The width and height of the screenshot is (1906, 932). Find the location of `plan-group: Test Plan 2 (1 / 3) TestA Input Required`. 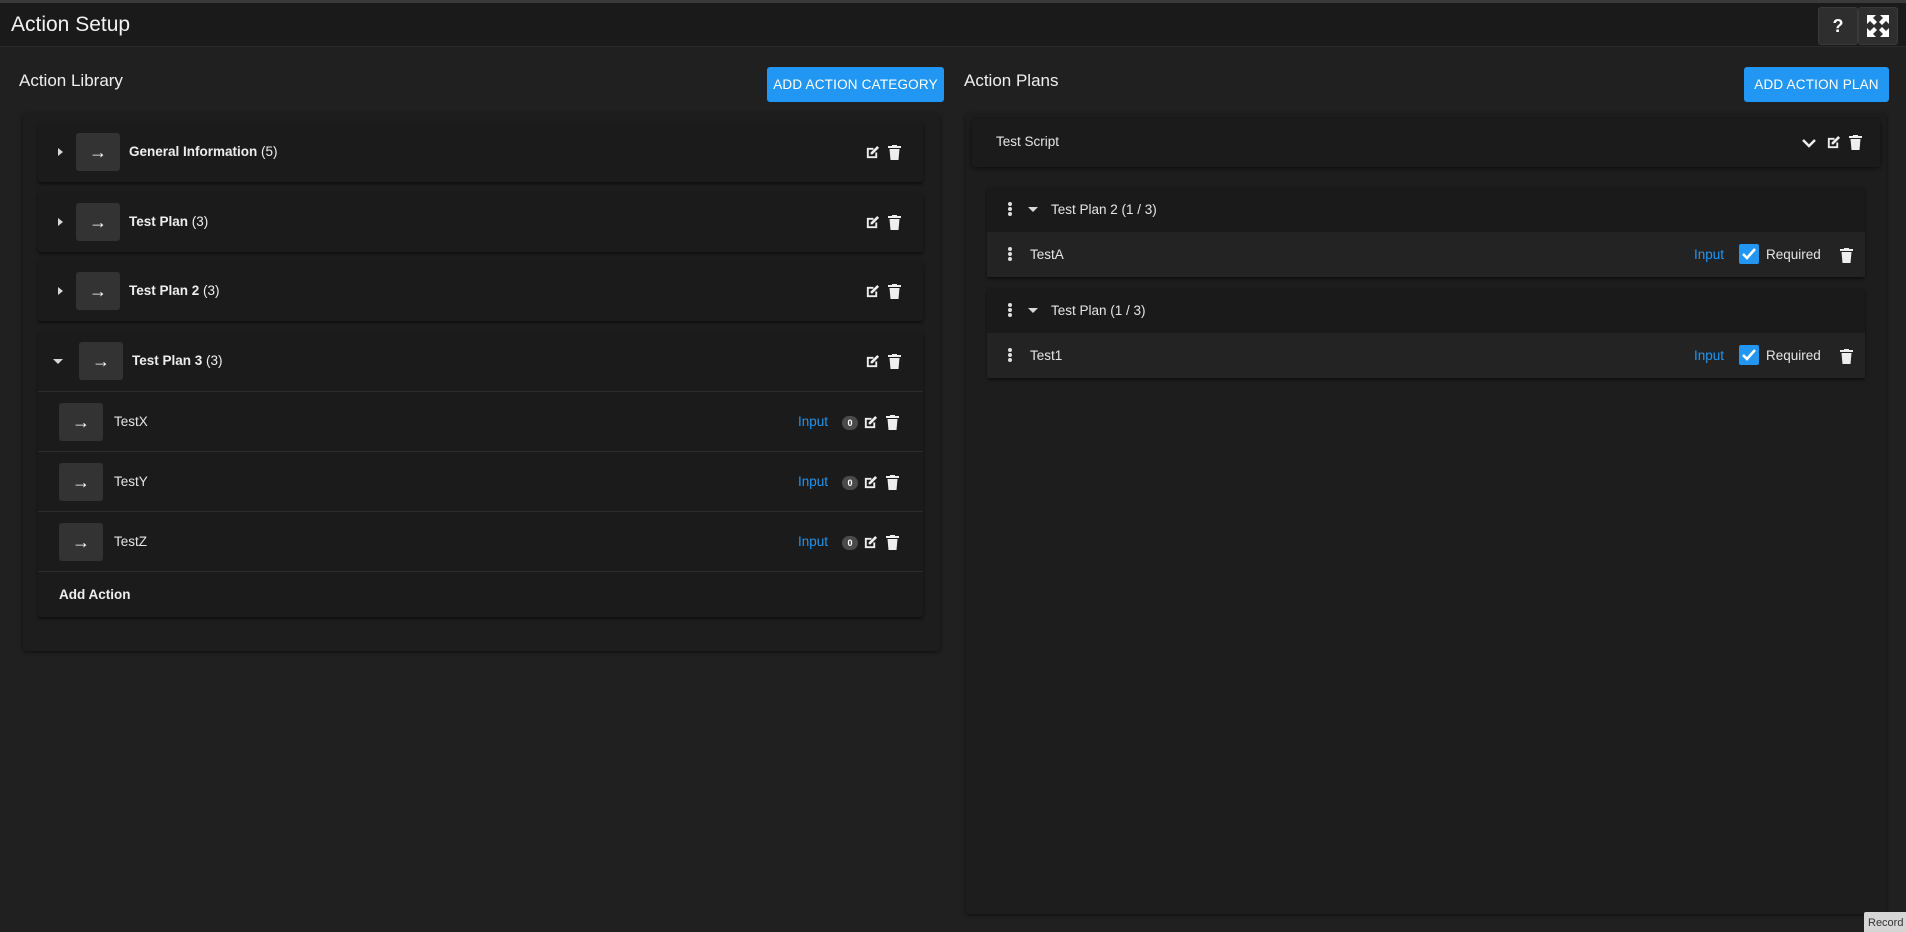

plan-group: Test Plan 2 (1 / 3) TestA Input Required is located at coordinates (1426, 232).